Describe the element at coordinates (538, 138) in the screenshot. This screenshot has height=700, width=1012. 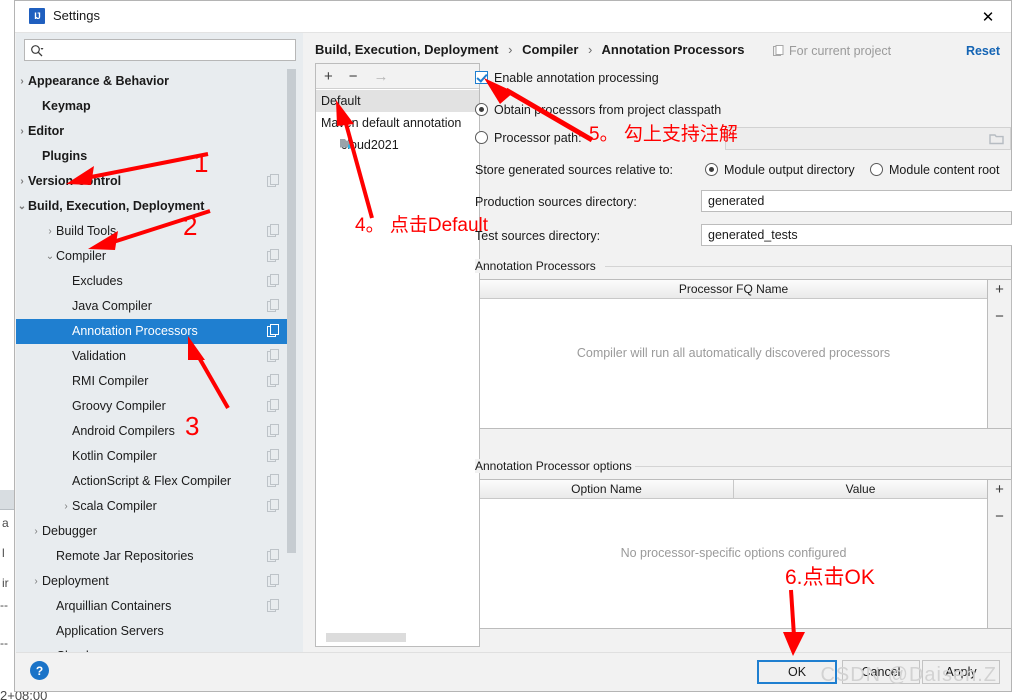
I see `processor-path-label: Processor path:` at that location.